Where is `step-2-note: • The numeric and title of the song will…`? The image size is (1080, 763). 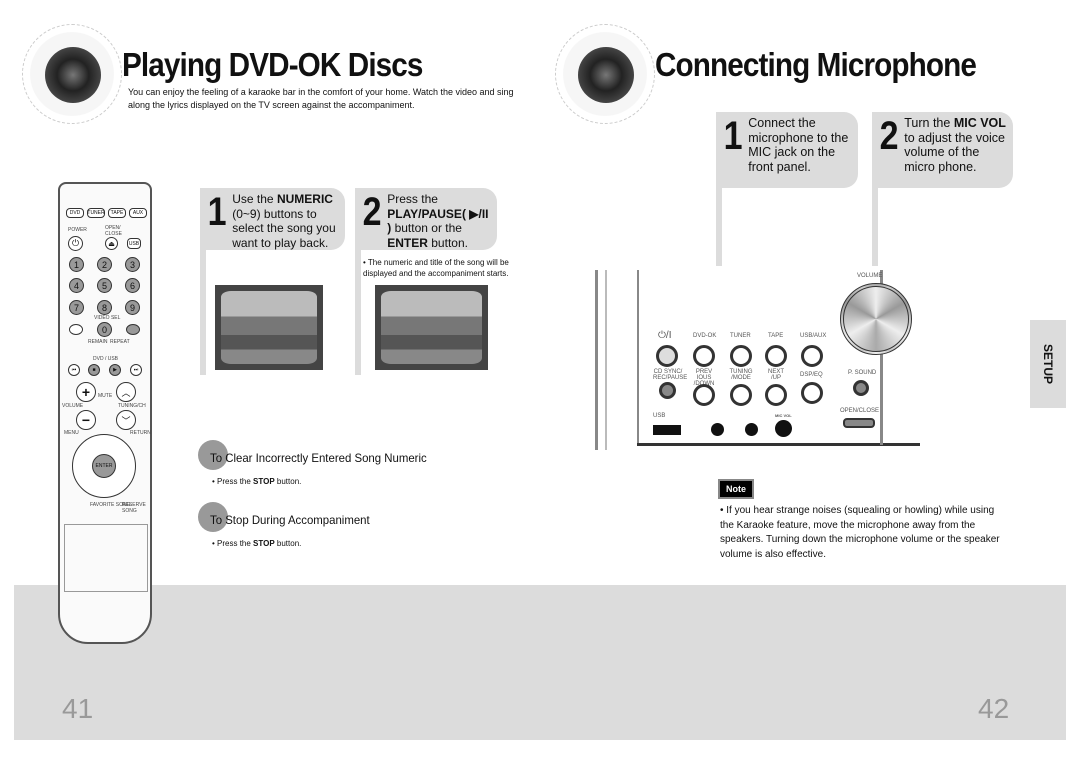
step-2-note: • The numeric and title of the song will… is located at coordinates (436, 268).